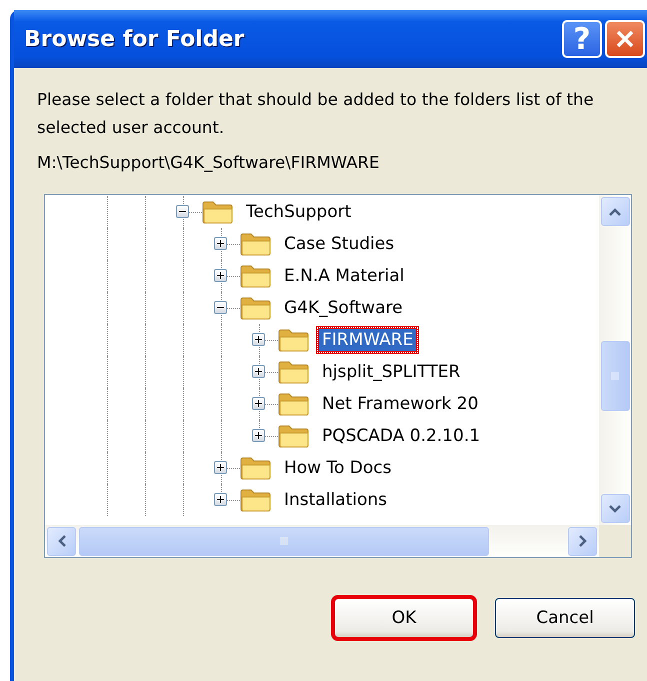 This screenshot has width=647, height=681. I want to click on folder-item: hjsplit_SPLITTER, so click(391, 372).